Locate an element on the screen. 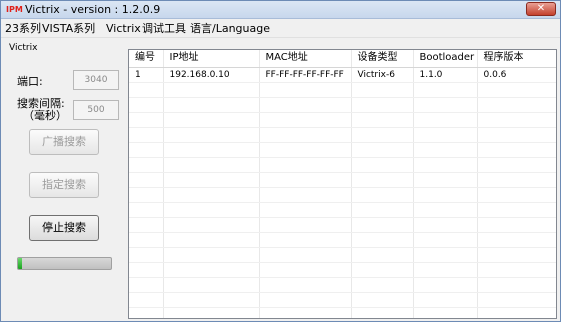 The image size is (561, 322). menu-language: 语言/Language is located at coordinates (230, 28).